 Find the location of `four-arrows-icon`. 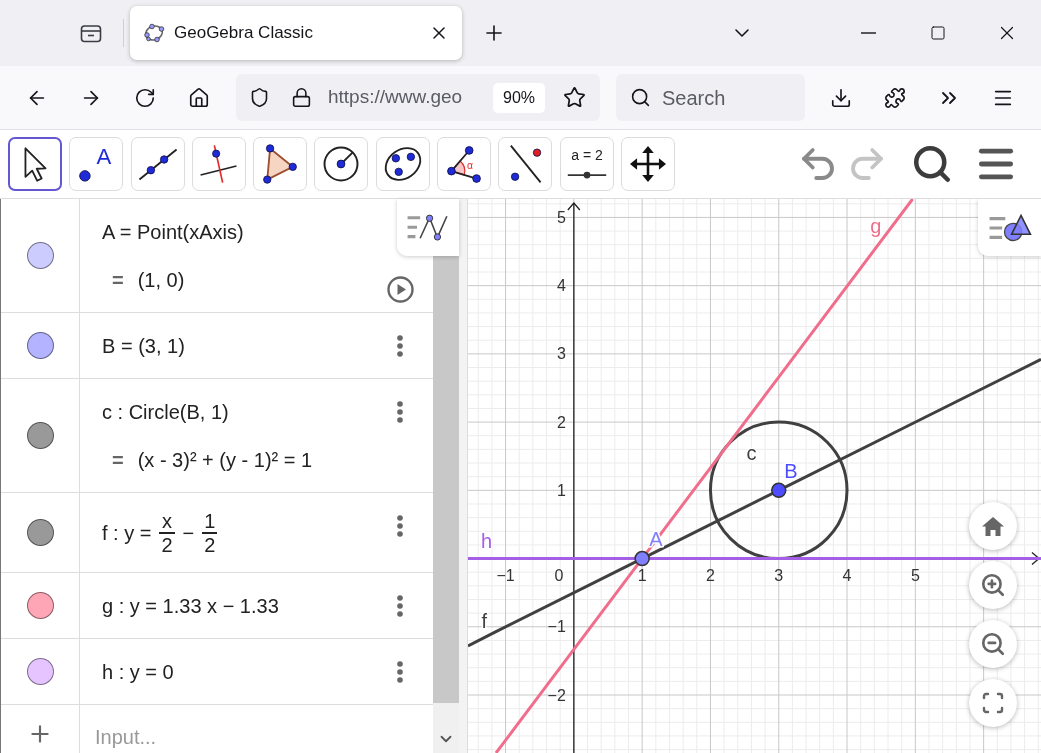

four-arrows-icon is located at coordinates (647, 164).